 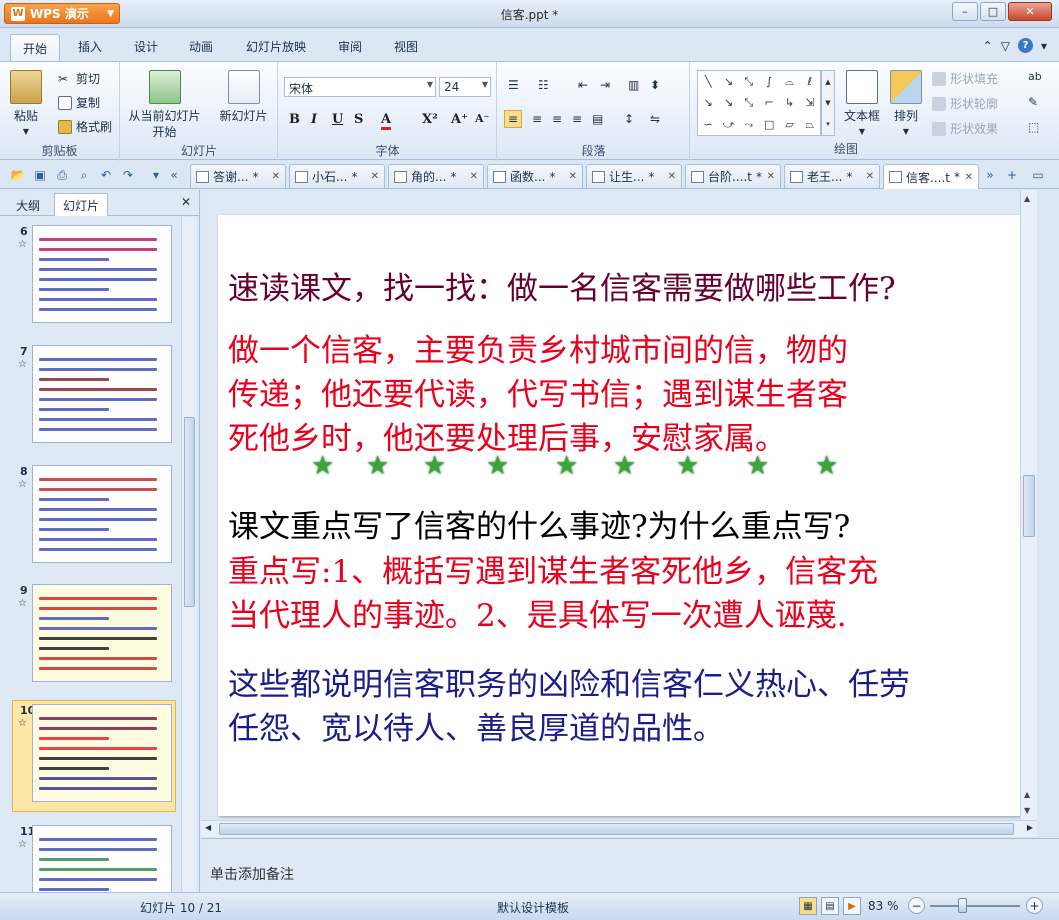 I want to click on scroll-right-icon: ▶, so click(x=1030, y=827).